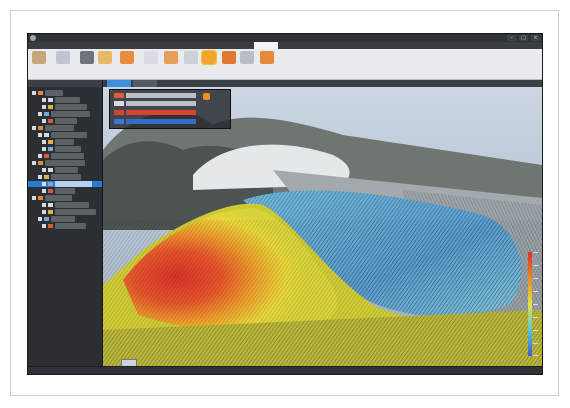 The width and height of the screenshot is (570, 408). I want to click on project-tree-panel, so click(65, 223).